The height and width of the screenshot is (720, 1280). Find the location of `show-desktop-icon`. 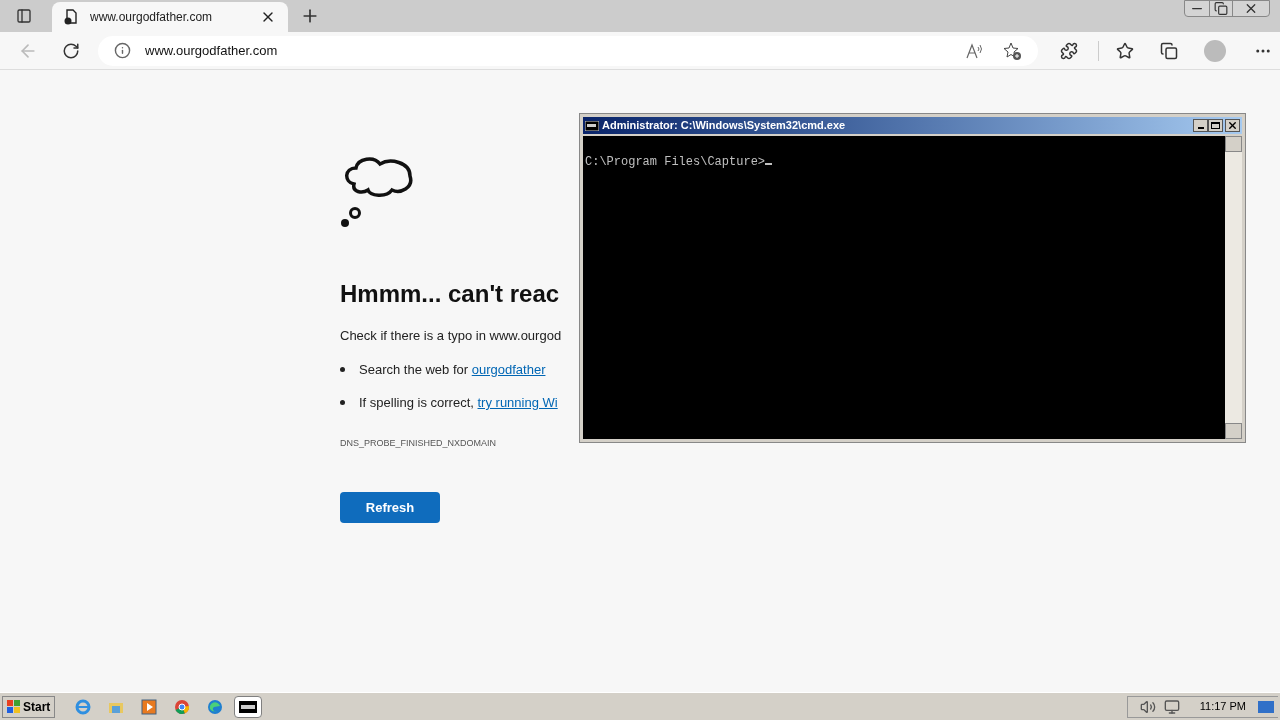

show-desktop-icon is located at coordinates (1266, 706).